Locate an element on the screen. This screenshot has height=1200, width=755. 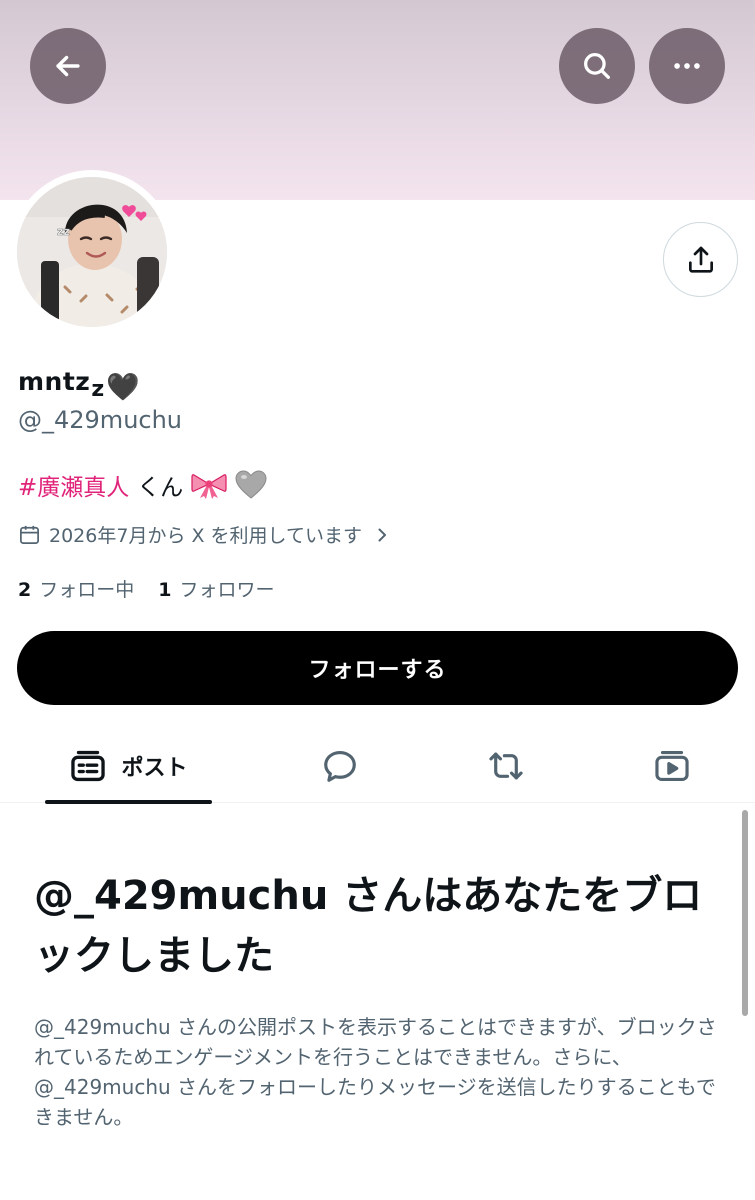
tab-media is located at coordinates (672, 766).